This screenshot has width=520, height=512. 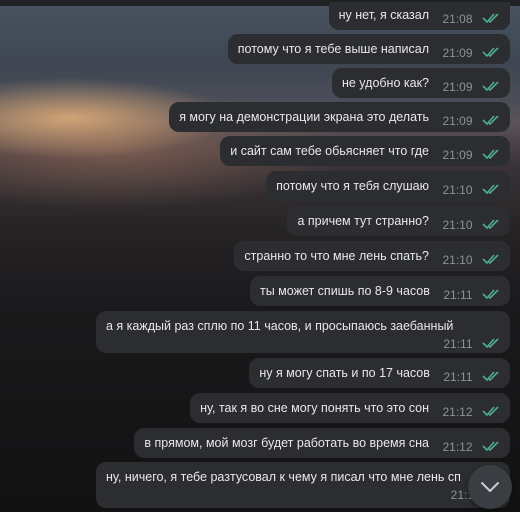 I want to click on message-bubble: не удобно как? 21:09, so click(x=420, y=83).